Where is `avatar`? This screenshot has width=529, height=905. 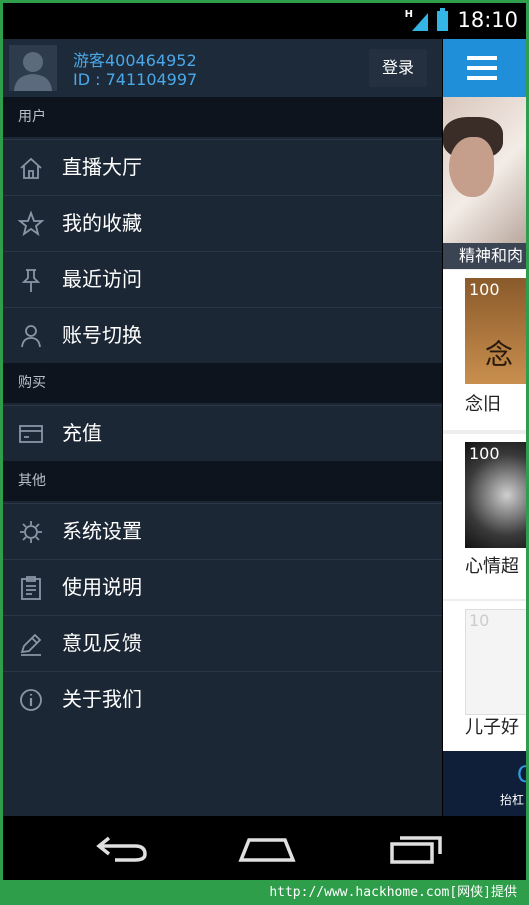 avatar is located at coordinates (33, 68).